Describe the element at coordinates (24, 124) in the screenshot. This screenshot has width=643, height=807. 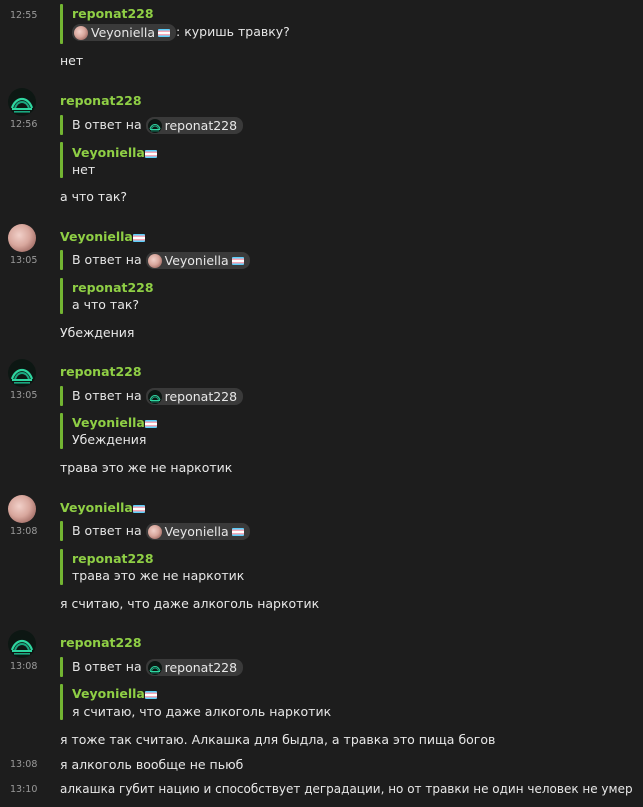
I see `message-timestamp: 12:56` at that location.